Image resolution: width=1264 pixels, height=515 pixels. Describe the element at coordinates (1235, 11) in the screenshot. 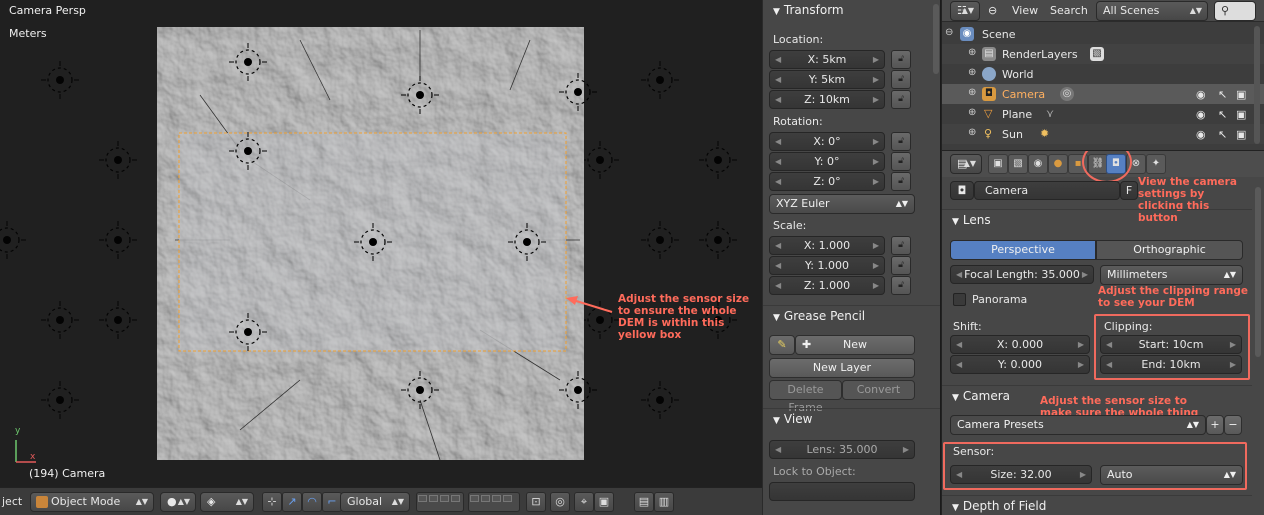

I see `search-field: ⚲` at that location.